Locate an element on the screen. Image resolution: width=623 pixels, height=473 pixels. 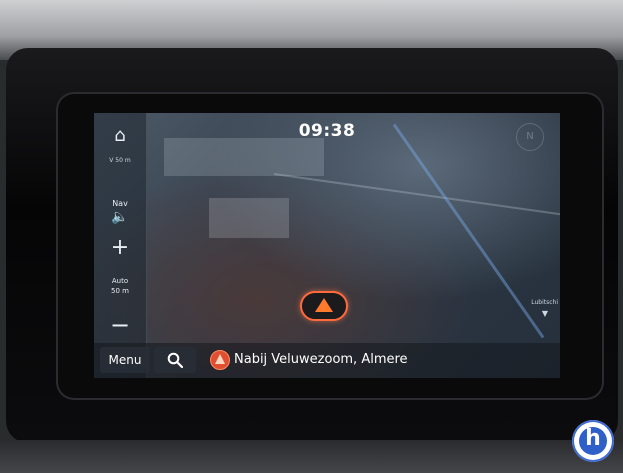
search-icon is located at coordinates (175, 360).